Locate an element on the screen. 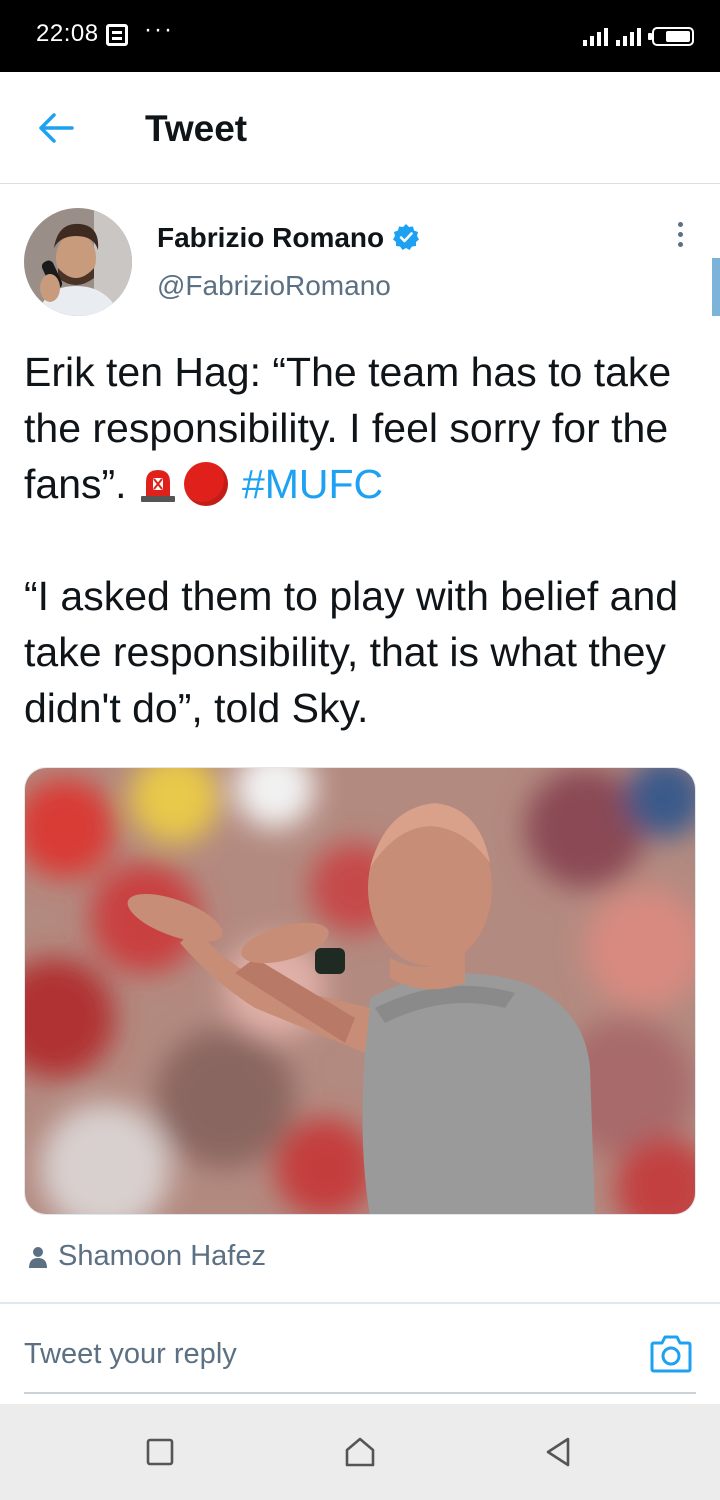 The image size is (720, 1500). verified-badge-icon is located at coordinates (406, 237).